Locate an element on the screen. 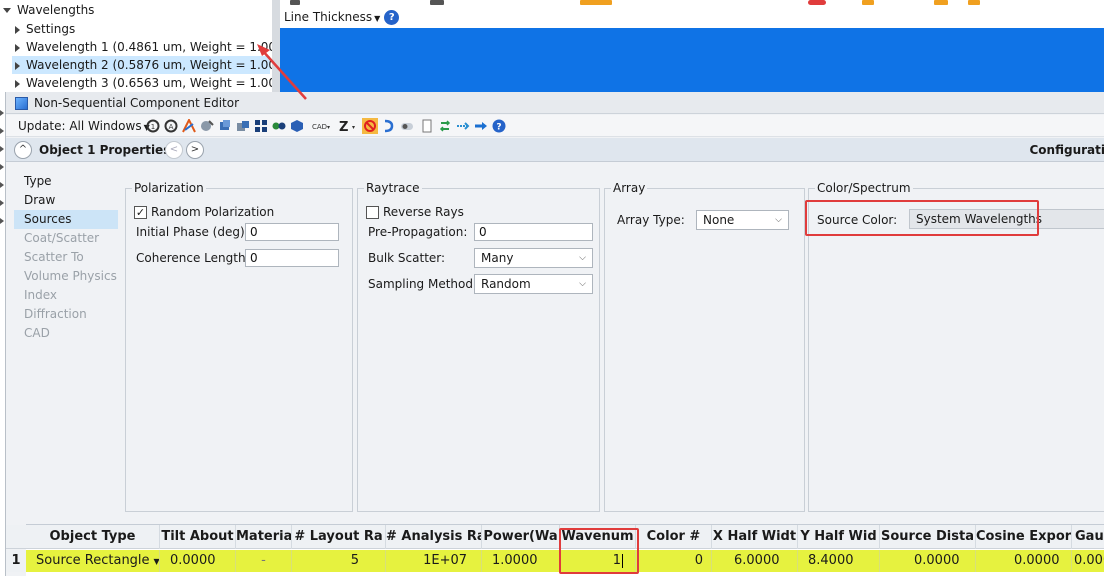 The height and width of the screenshot is (576, 1104). column-header: Power(Wa is located at coordinates (521, 537).